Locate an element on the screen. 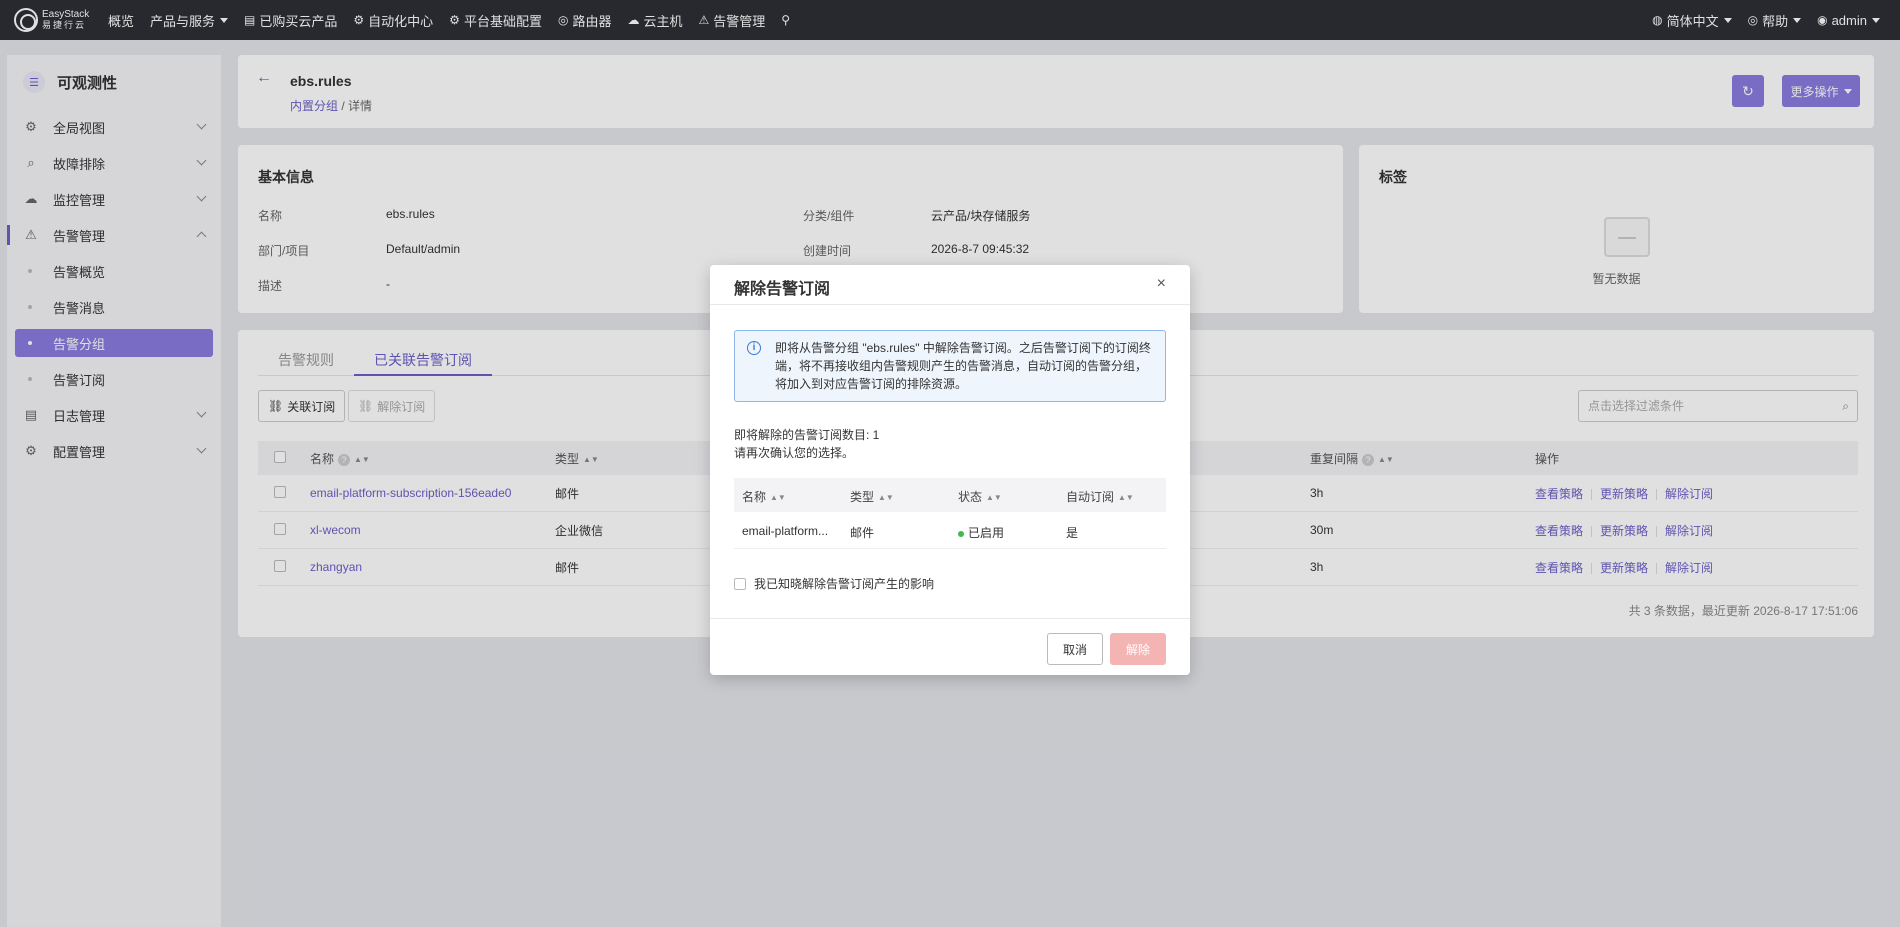 This screenshot has height=927, width=1900. ack-label: 我已知晓解除告警订阅产生的影响 is located at coordinates (844, 584).